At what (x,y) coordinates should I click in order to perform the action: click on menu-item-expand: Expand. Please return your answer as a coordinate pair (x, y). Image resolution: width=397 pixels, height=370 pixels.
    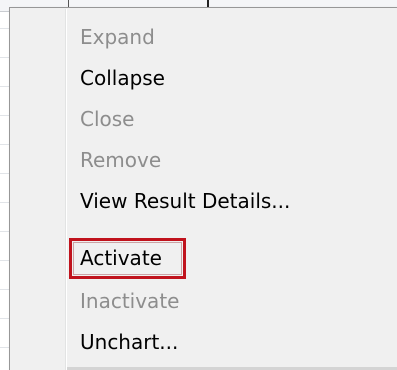
    Looking at the image, I should click on (204, 37).